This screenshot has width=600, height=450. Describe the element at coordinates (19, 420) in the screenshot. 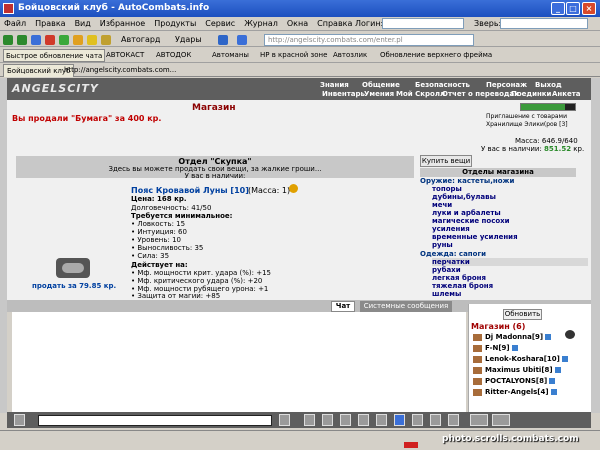

I see `chat-arrow-icon` at that location.